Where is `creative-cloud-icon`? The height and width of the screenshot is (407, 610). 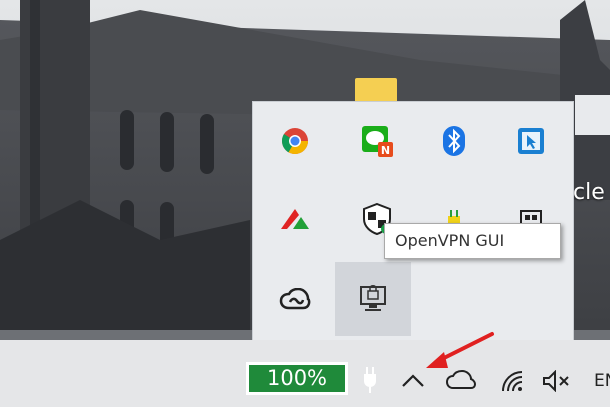
creative-cloud-icon is located at coordinates (295, 299).